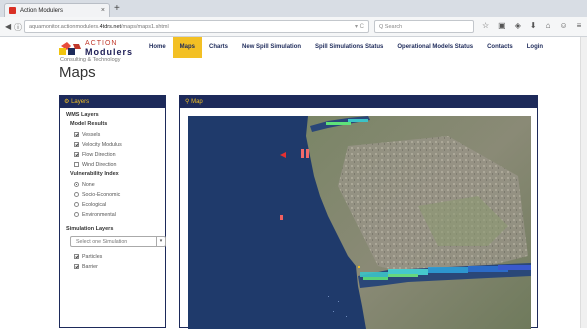 Image resolution: width=587 pixels, height=329 pixels. What do you see at coordinates (90, 229) in the screenshot?
I see `simulation-layers-heading: Simulation Layers` at bounding box center [90, 229].